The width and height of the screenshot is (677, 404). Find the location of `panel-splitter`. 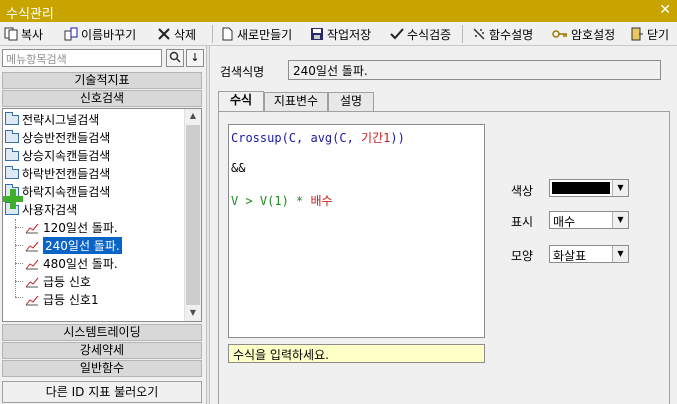

panel-splitter is located at coordinates (208, 225).